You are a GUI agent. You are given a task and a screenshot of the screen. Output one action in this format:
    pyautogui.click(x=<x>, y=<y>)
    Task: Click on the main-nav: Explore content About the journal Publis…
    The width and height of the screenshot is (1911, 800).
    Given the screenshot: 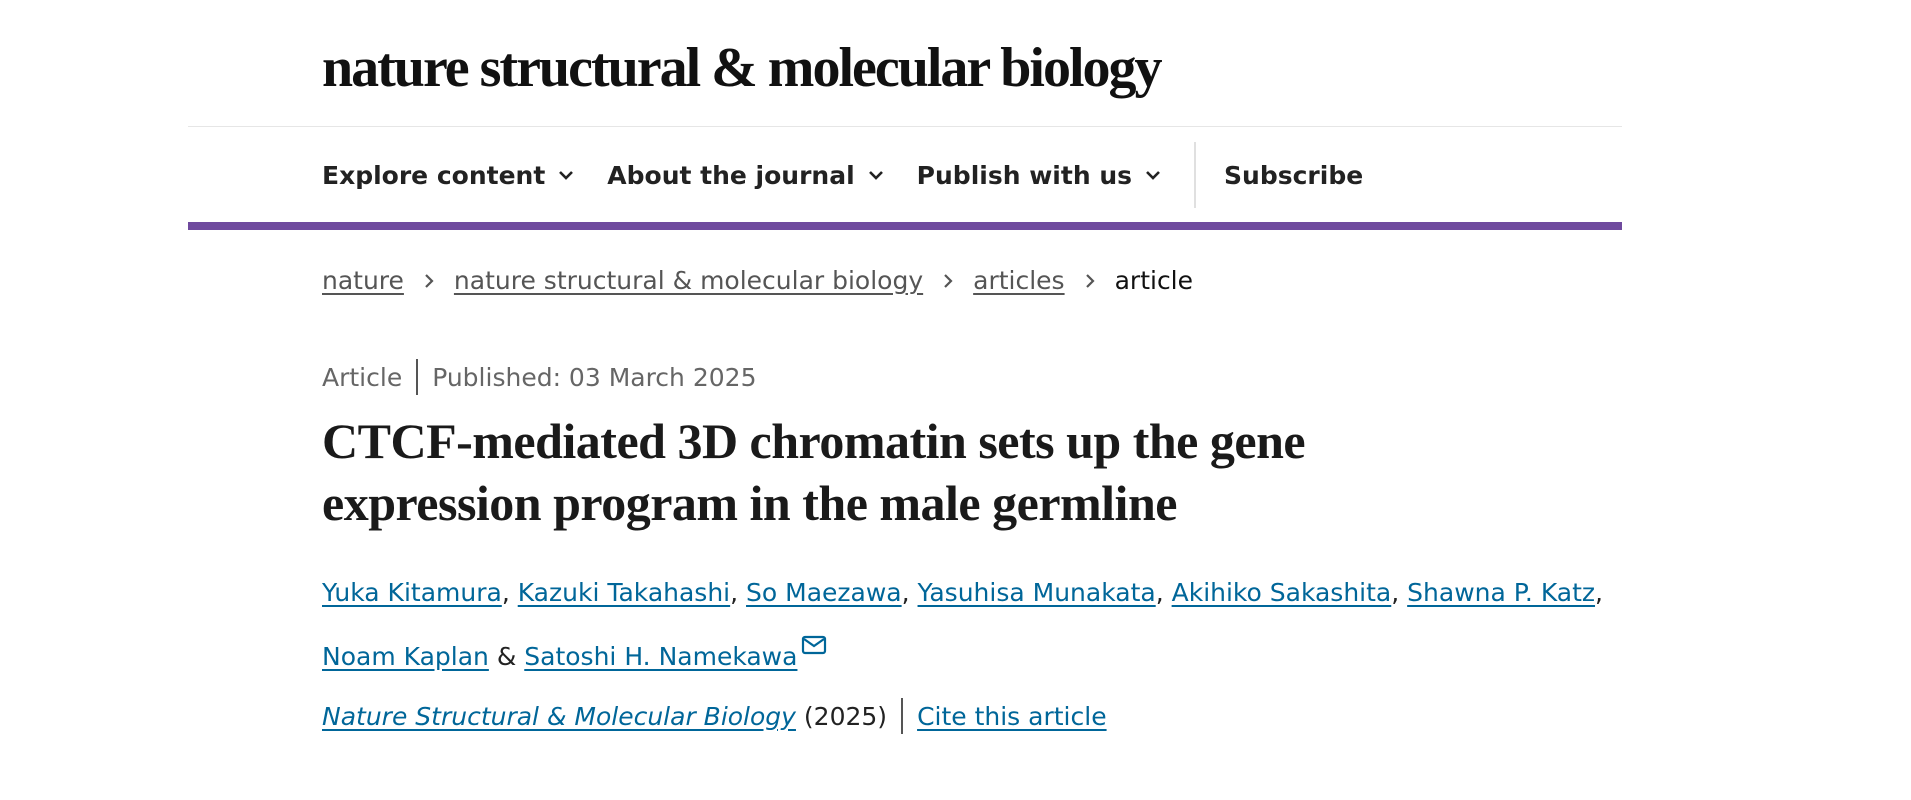 What is the action you would take?
    pyautogui.click(x=842, y=175)
    